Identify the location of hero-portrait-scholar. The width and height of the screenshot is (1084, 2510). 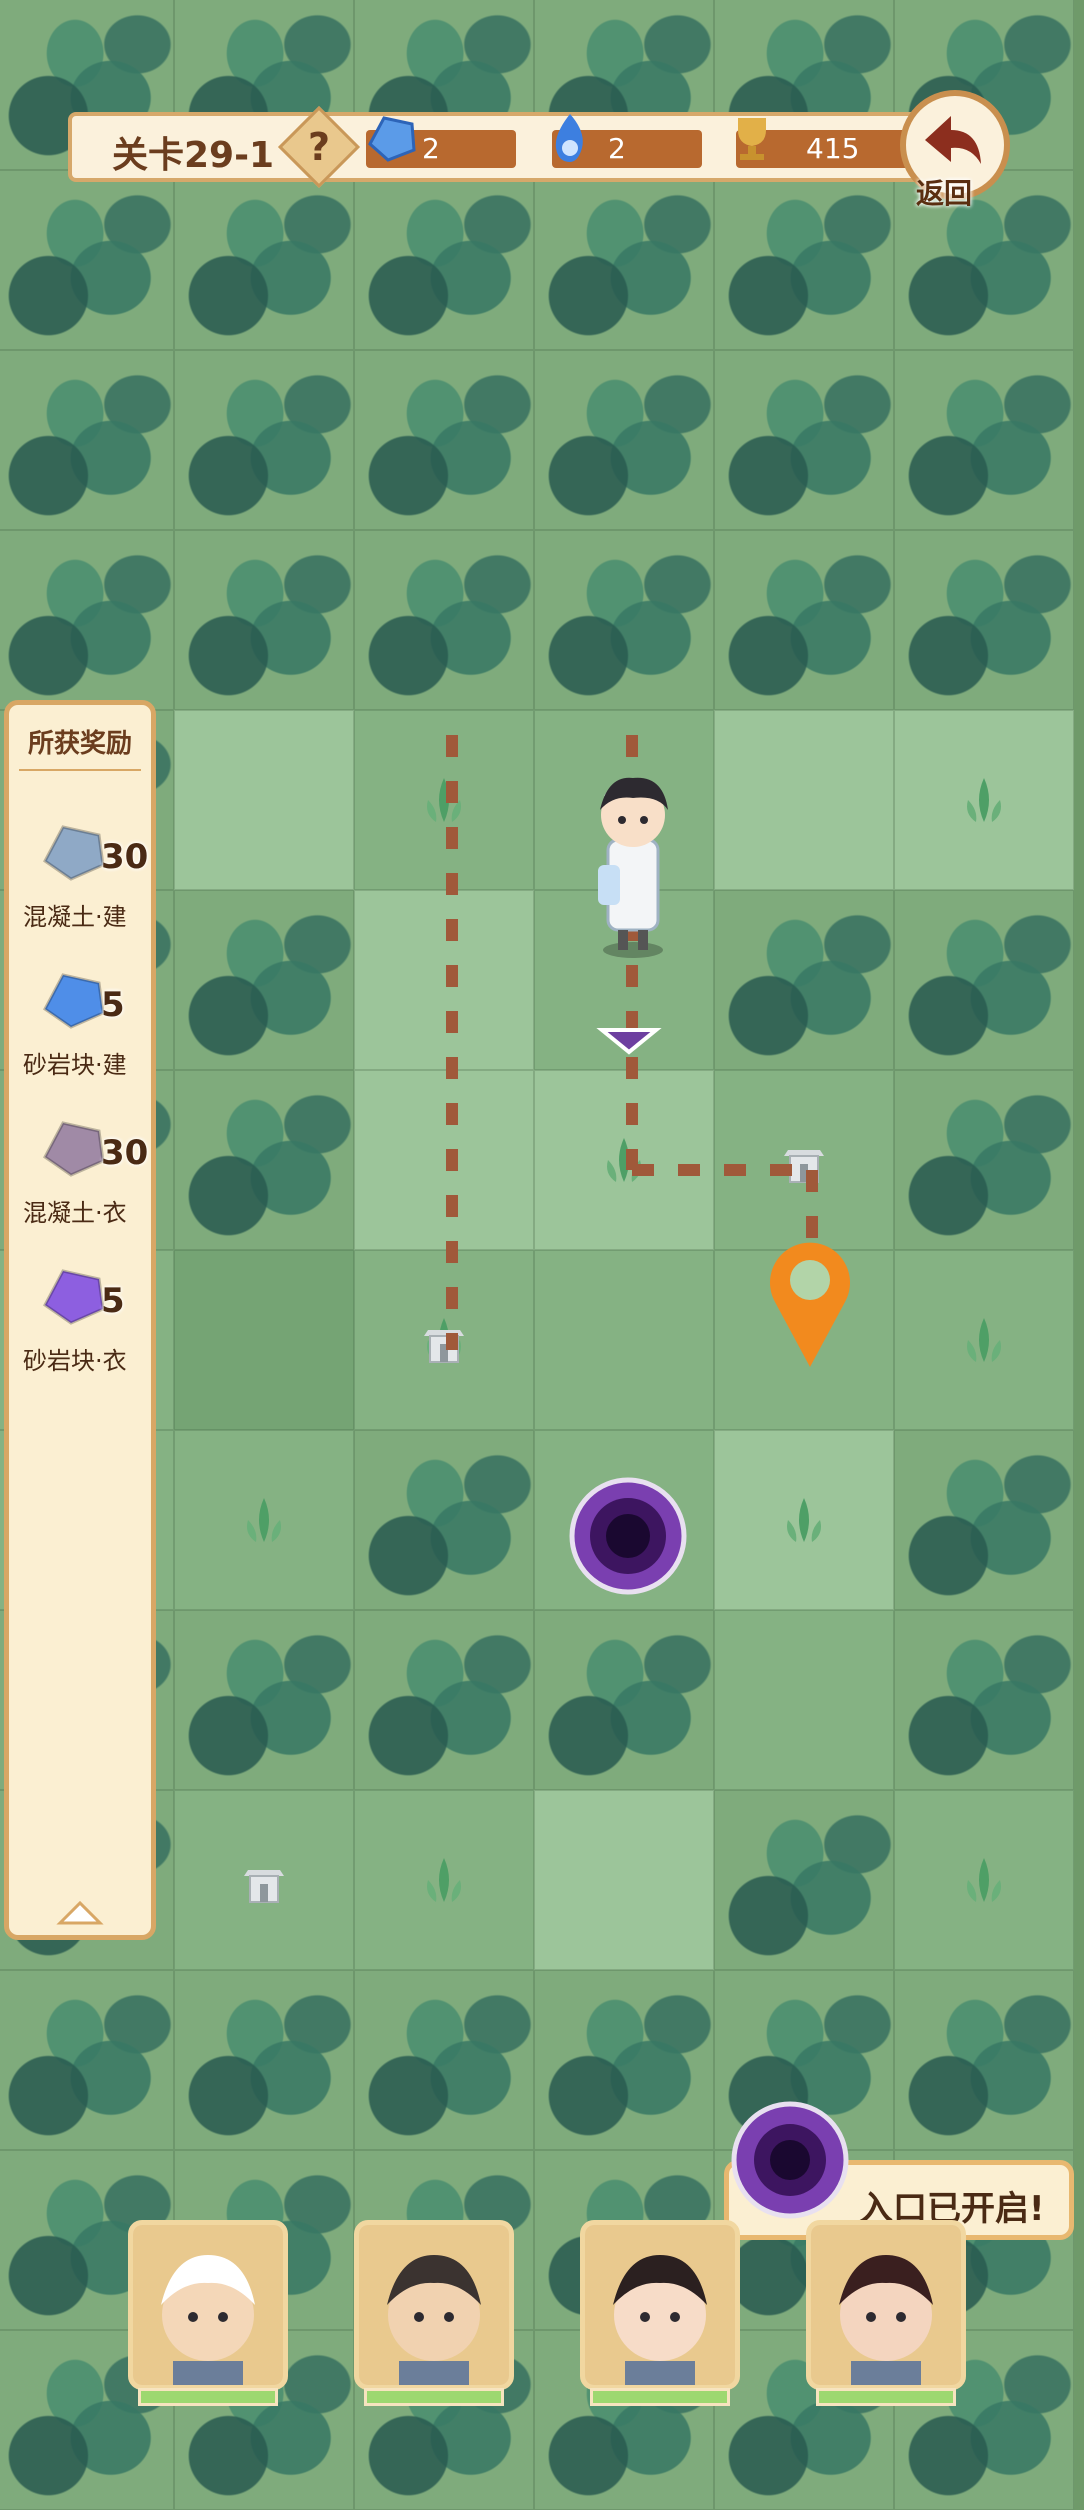
(208, 2316).